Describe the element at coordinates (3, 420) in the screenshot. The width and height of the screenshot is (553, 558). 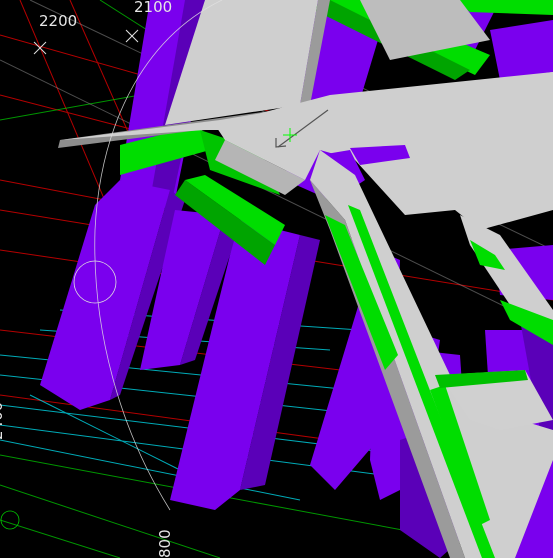
I see `grid-label-2400: 2400` at that location.